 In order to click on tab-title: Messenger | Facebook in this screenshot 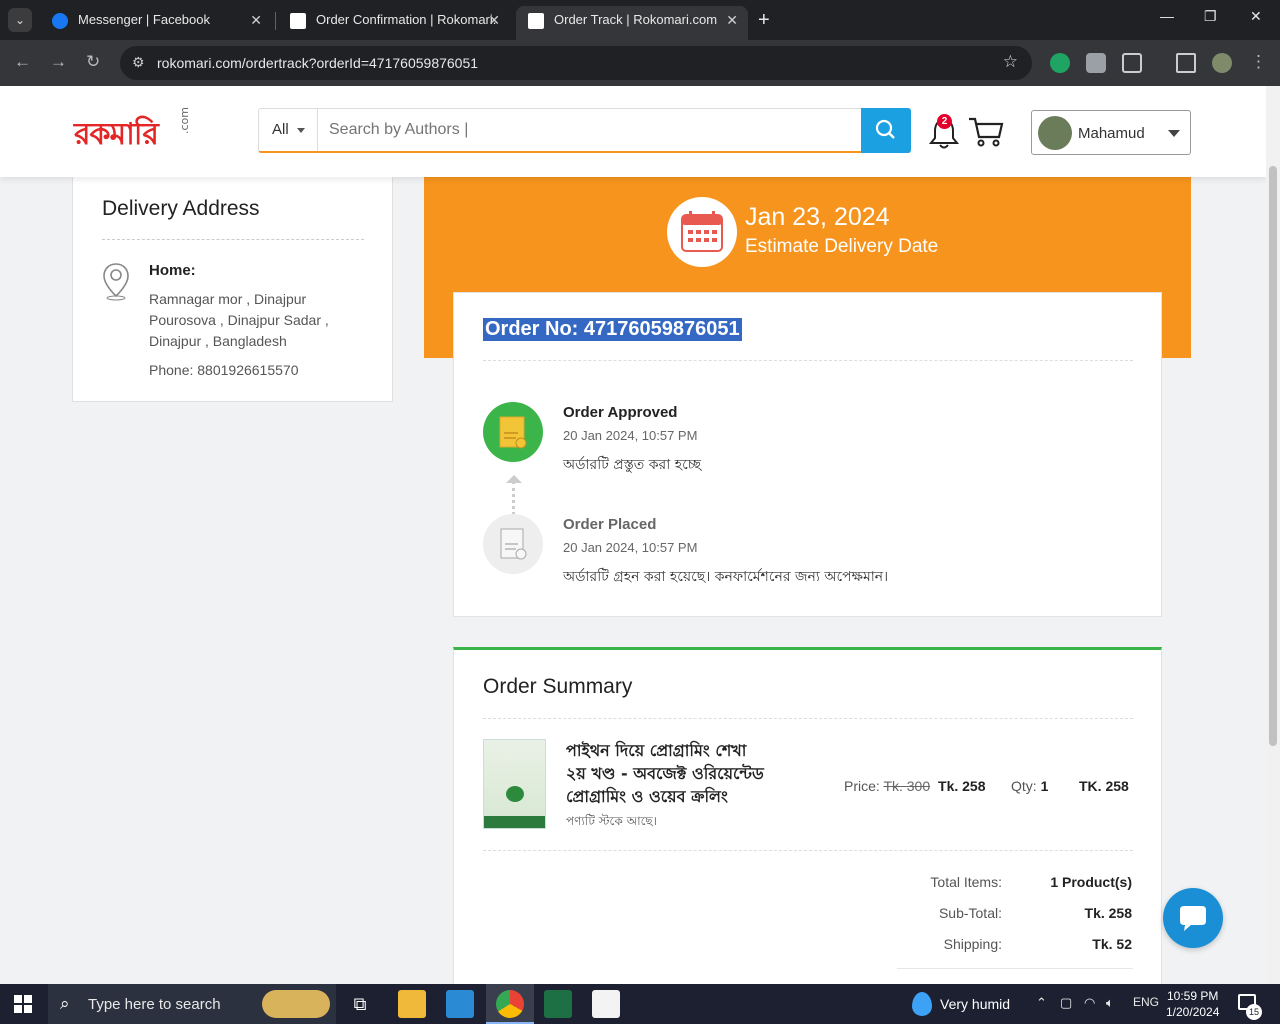, I will do `click(144, 19)`.